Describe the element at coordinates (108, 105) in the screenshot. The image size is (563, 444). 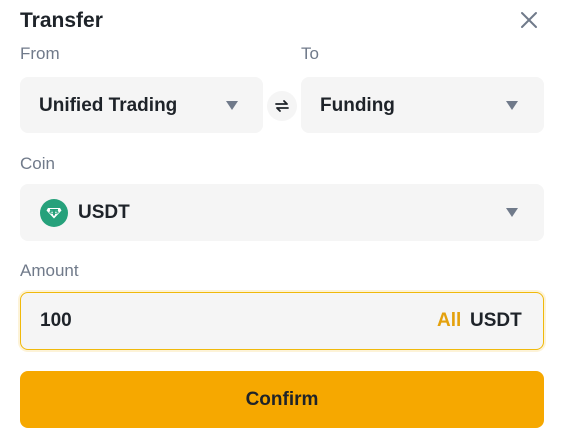
I see `from-account-value: Unified Trading` at that location.